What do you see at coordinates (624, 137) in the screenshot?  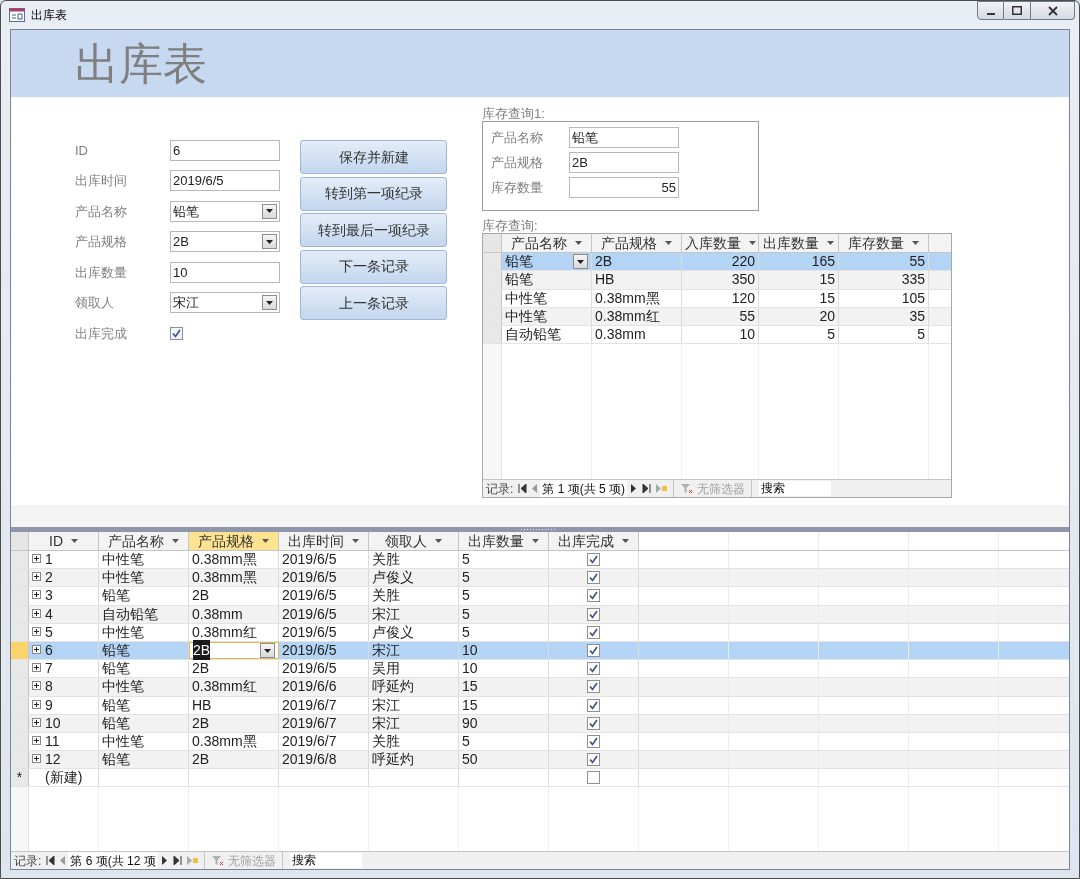 I see `input-field: 铅笔` at bounding box center [624, 137].